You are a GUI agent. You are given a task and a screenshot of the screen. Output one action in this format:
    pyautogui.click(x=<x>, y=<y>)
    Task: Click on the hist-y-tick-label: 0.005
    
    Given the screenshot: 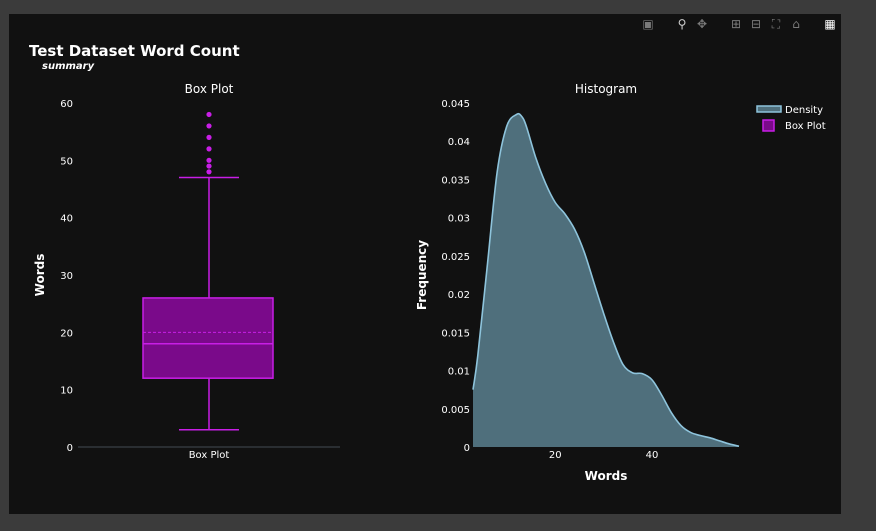 What is the action you would take?
    pyautogui.click(x=455, y=410)
    